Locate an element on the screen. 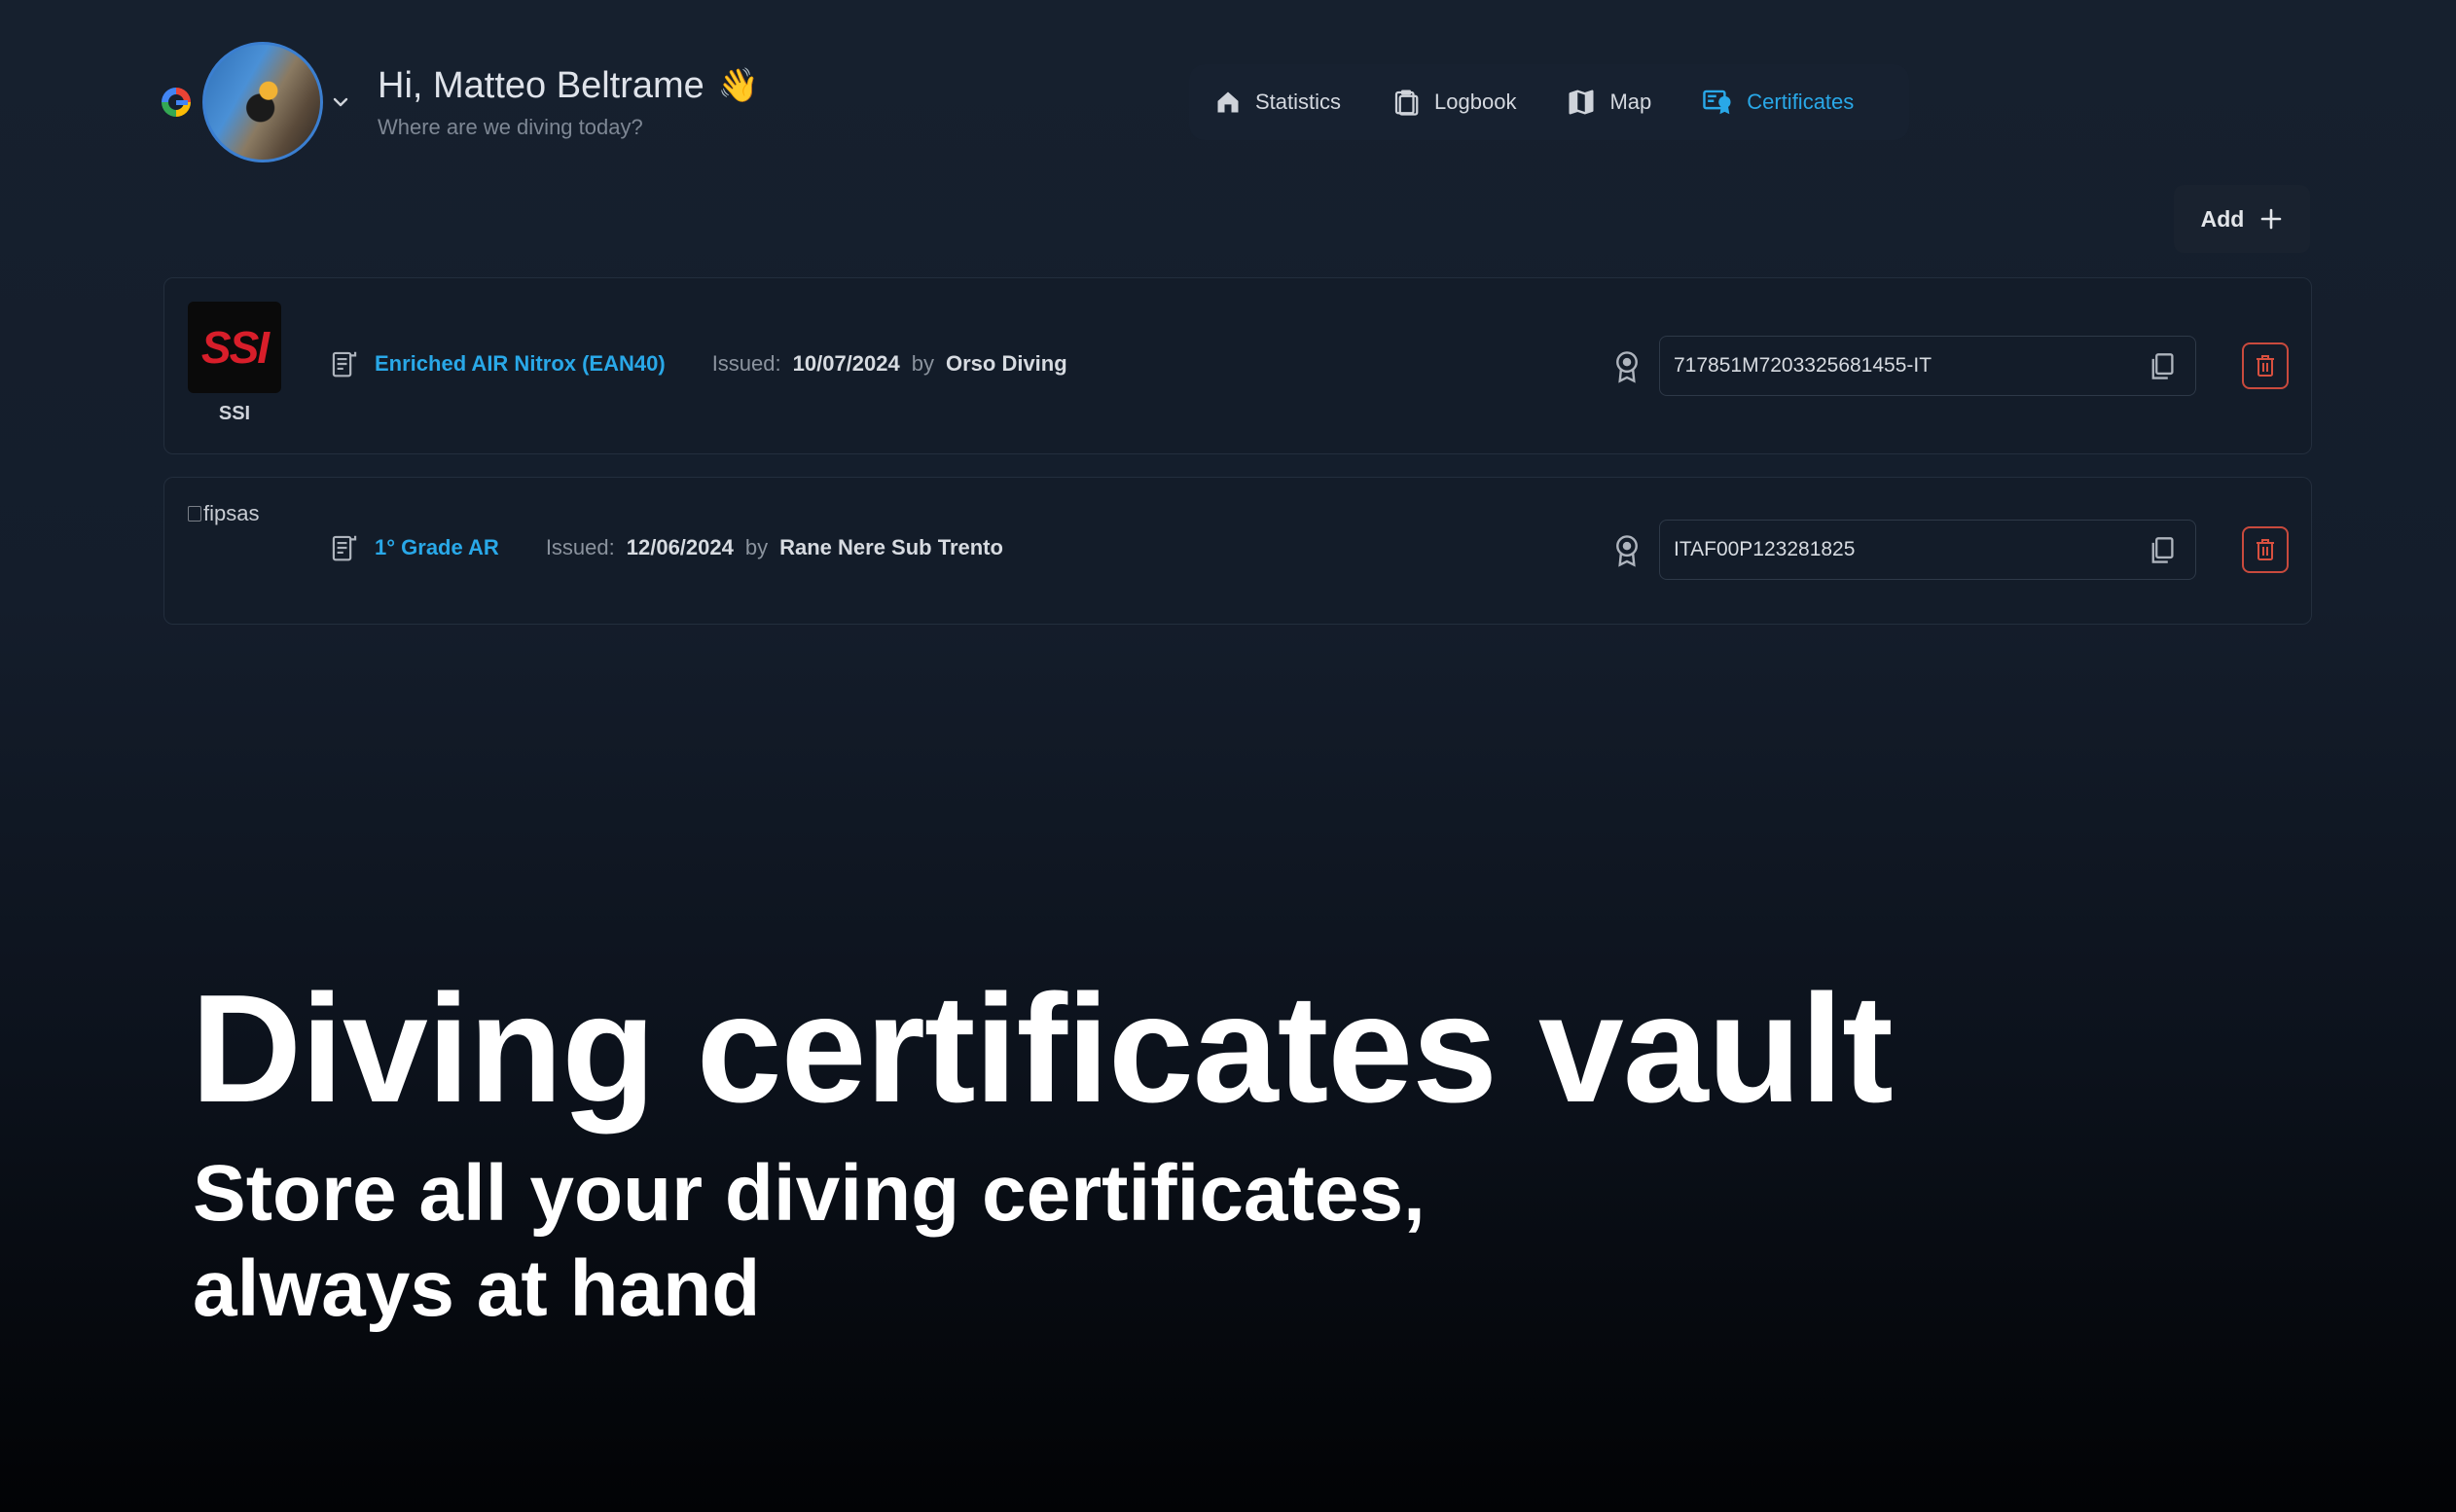  hero-subtitle-line: always at hand is located at coordinates (477, 1289).